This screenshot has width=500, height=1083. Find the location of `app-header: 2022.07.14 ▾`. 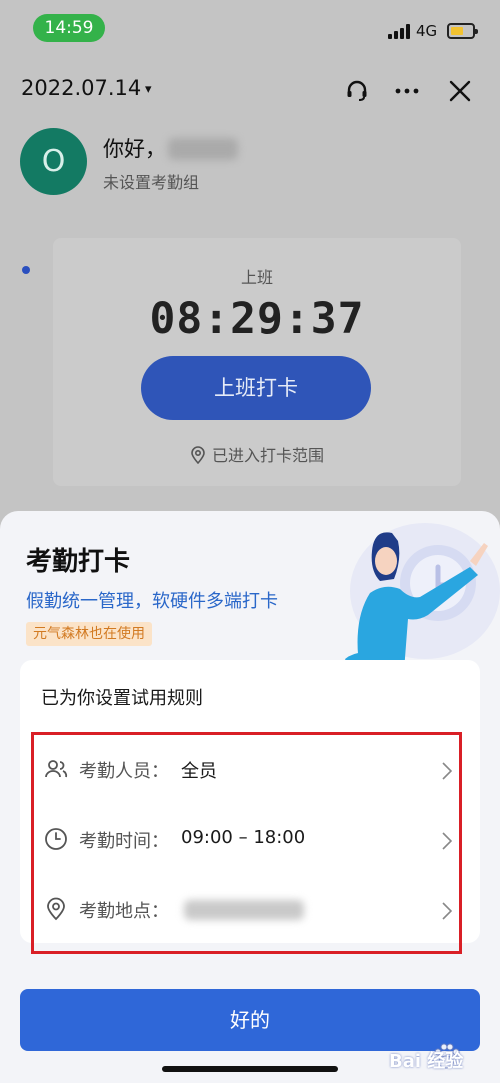

app-header: 2022.07.14 ▾ is located at coordinates (250, 90).